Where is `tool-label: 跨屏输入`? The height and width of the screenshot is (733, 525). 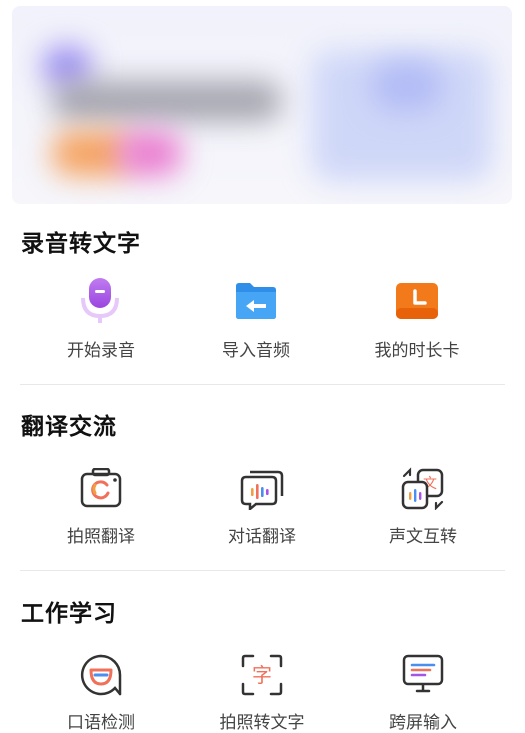 tool-label: 跨屏输入 is located at coordinates (423, 723).